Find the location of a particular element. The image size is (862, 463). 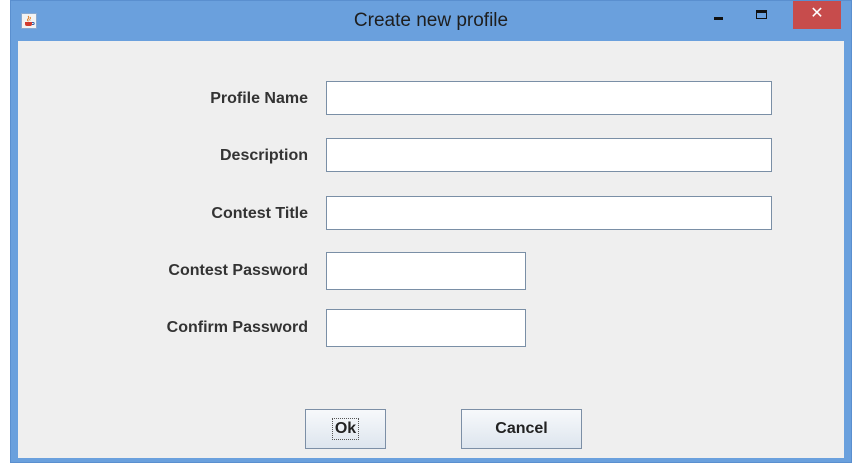

profile-name-label: Profile Name is located at coordinates (259, 98).